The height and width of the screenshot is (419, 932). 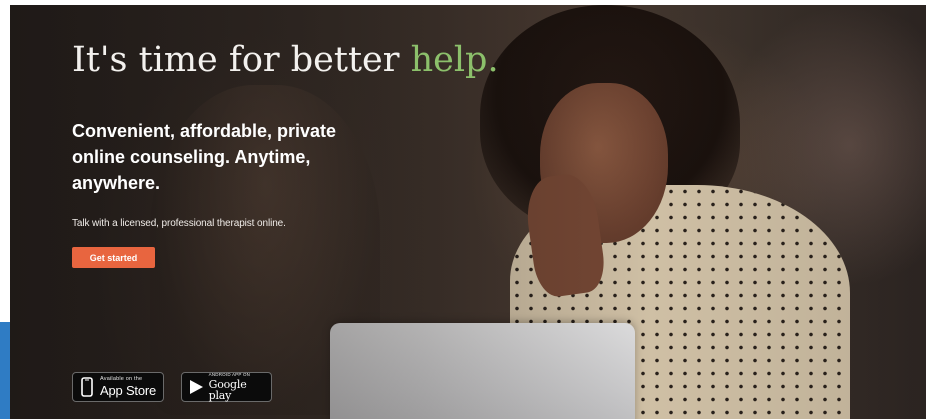 What do you see at coordinates (113, 257) in the screenshot?
I see `get-started-button: Get started` at bounding box center [113, 257].